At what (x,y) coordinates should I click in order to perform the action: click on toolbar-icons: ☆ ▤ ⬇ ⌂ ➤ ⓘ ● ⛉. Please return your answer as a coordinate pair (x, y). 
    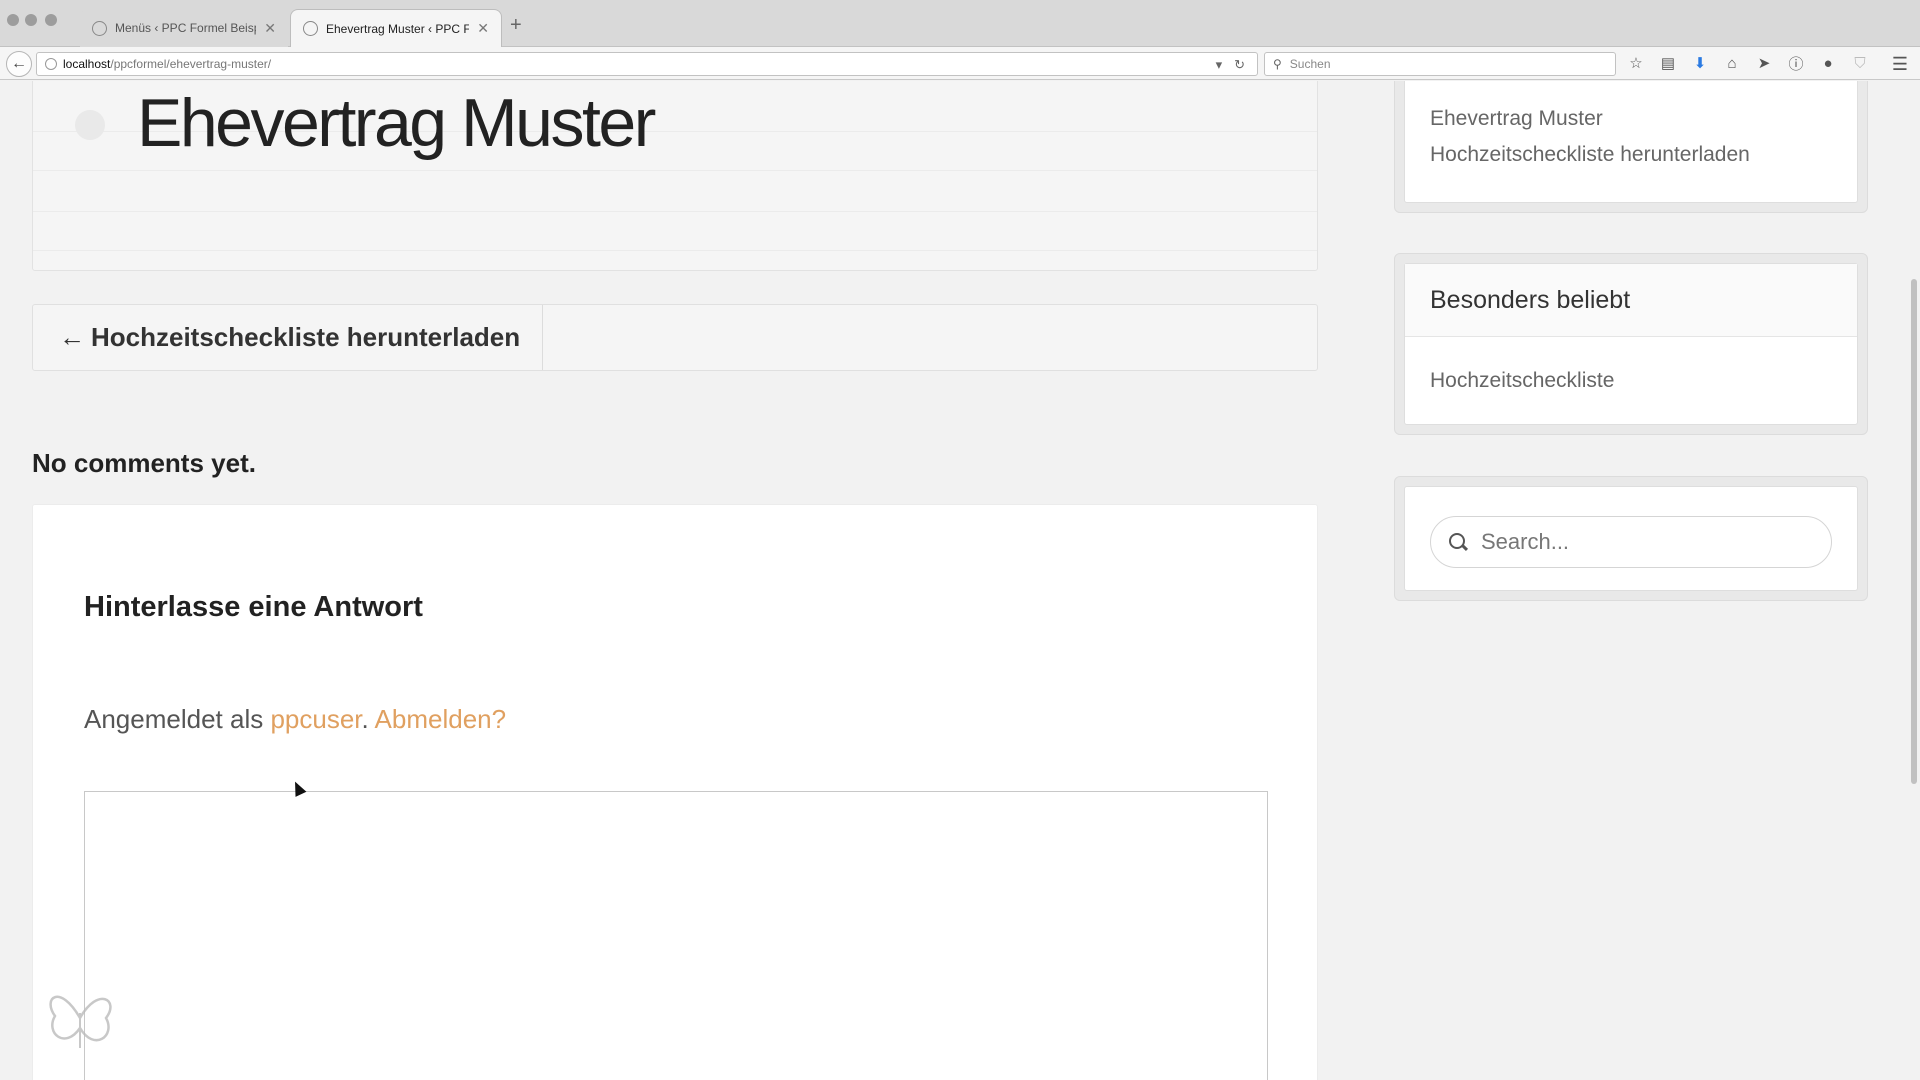
    Looking at the image, I should click on (1748, 63).